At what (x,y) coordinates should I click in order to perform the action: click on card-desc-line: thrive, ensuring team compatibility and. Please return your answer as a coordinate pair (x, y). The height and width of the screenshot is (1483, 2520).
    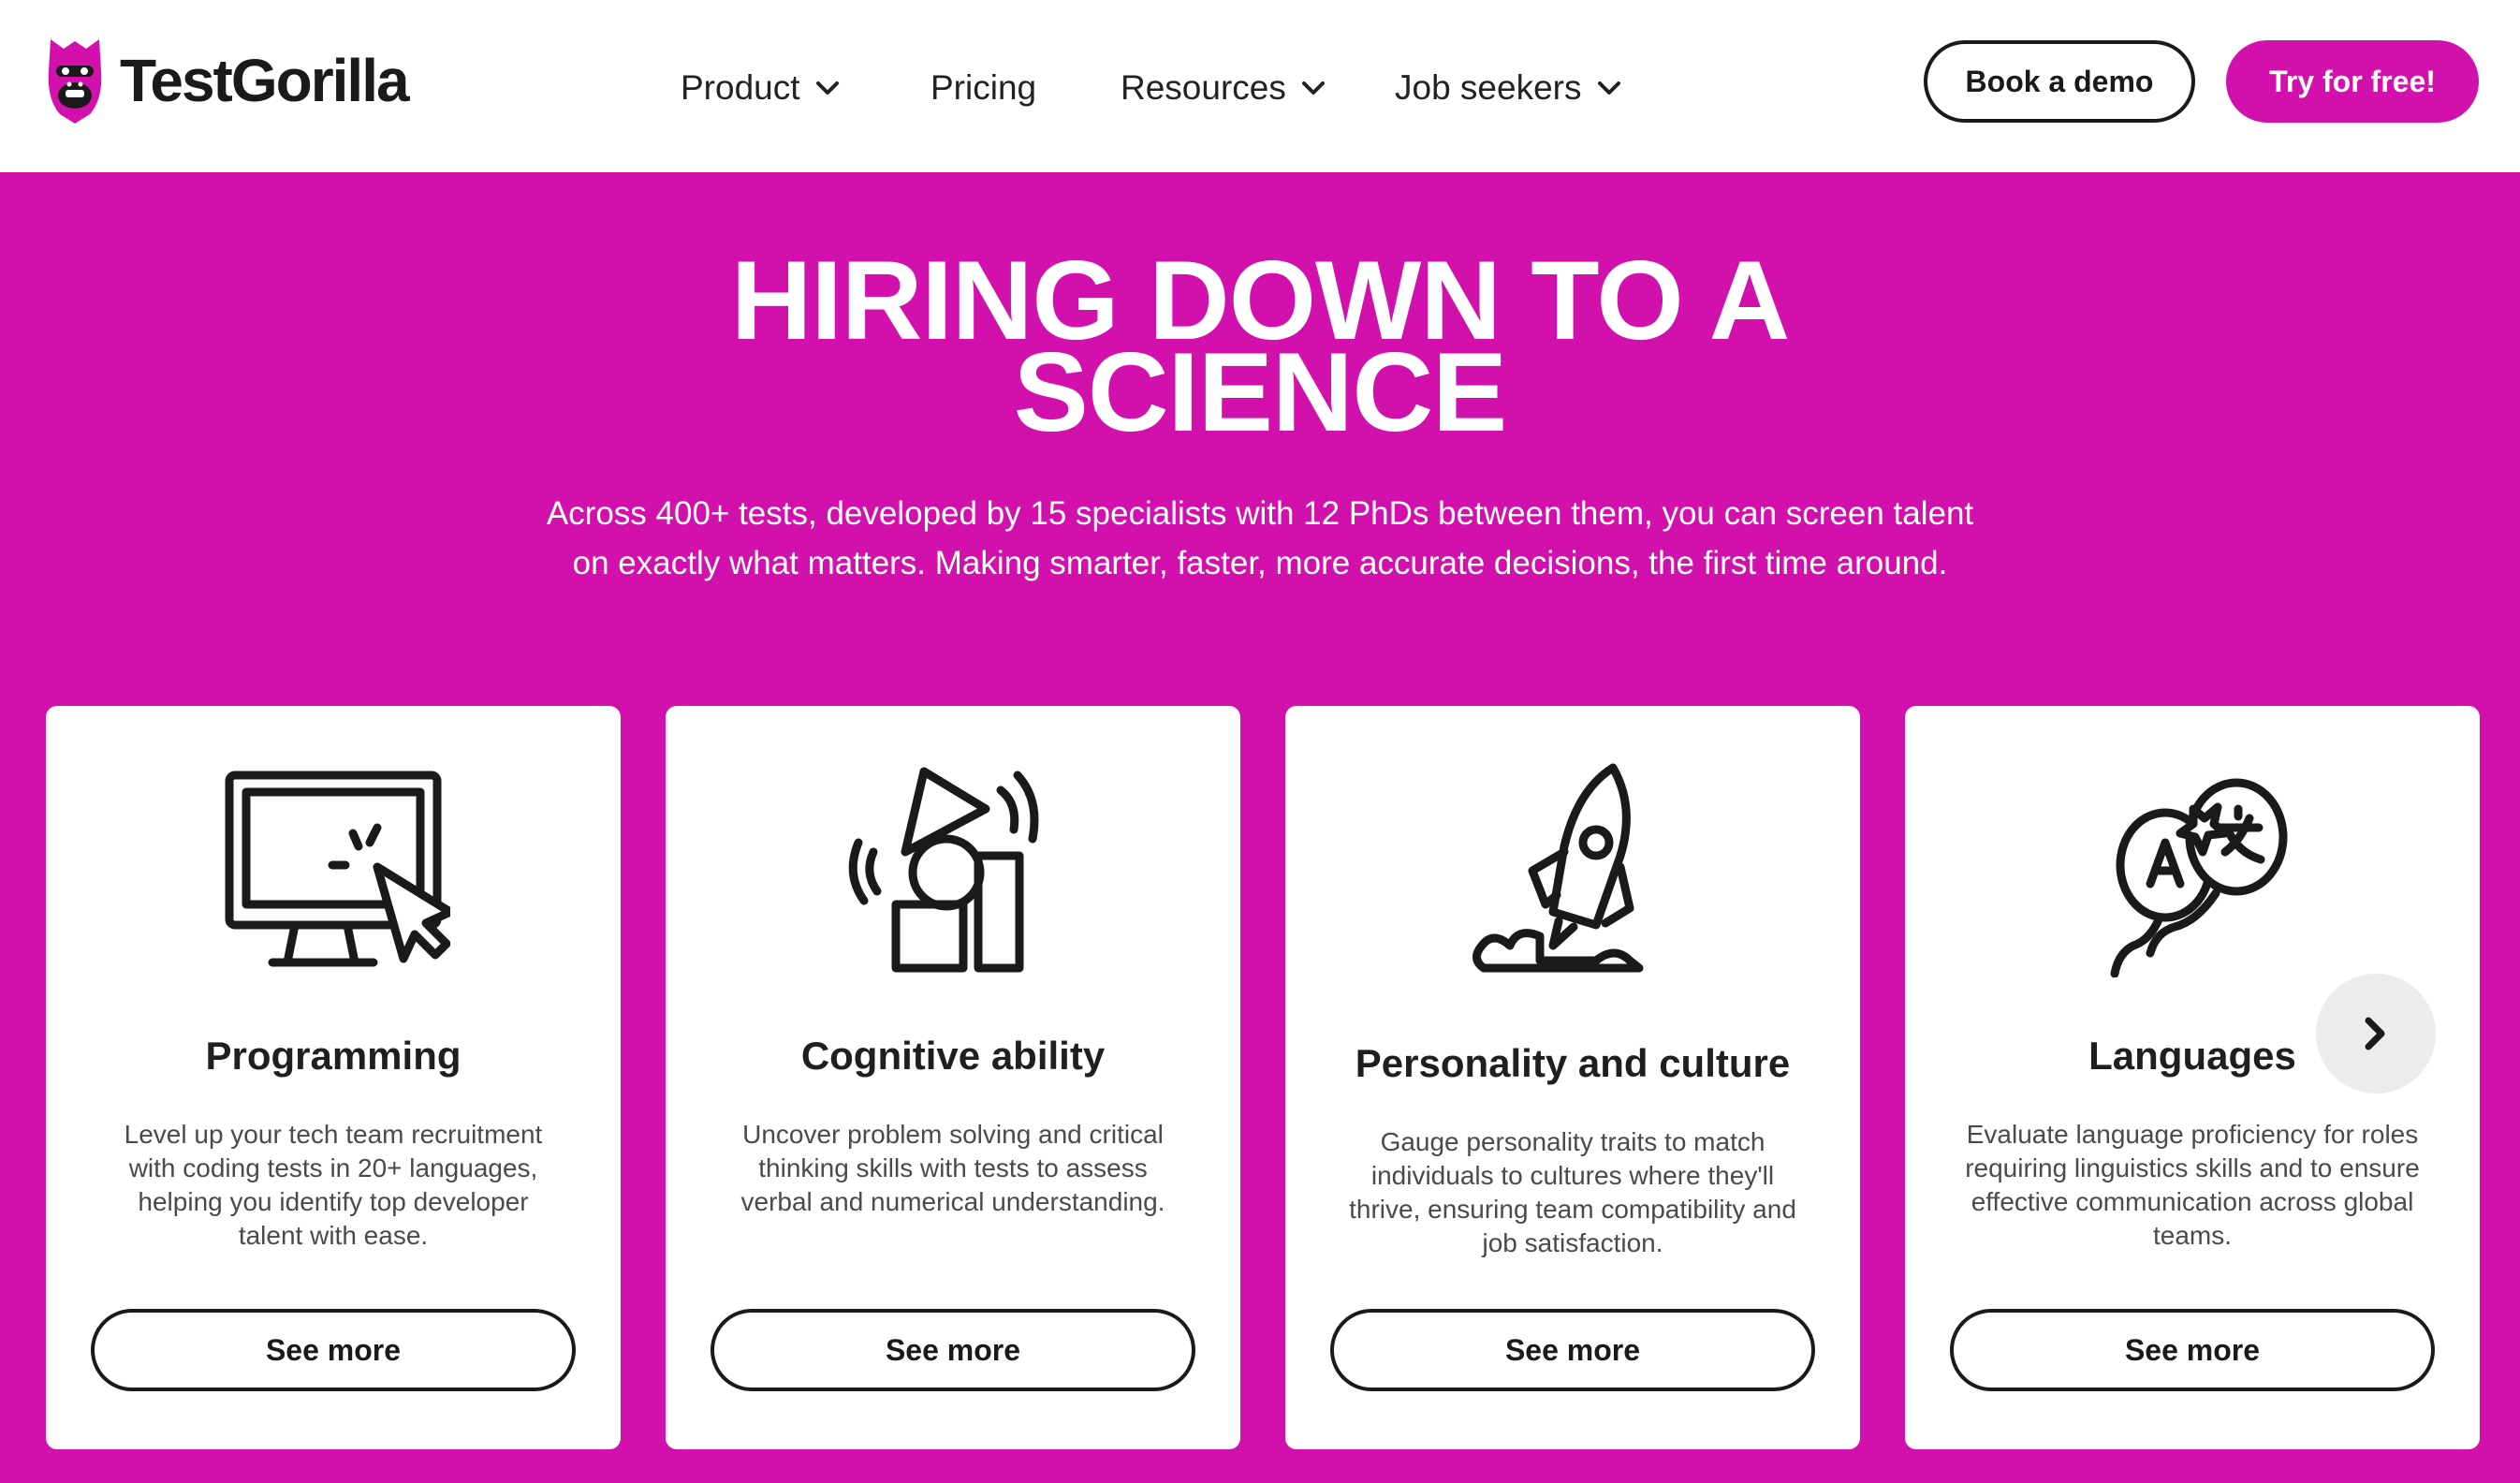
    Looking at the image, I should click on (1572, 1209).